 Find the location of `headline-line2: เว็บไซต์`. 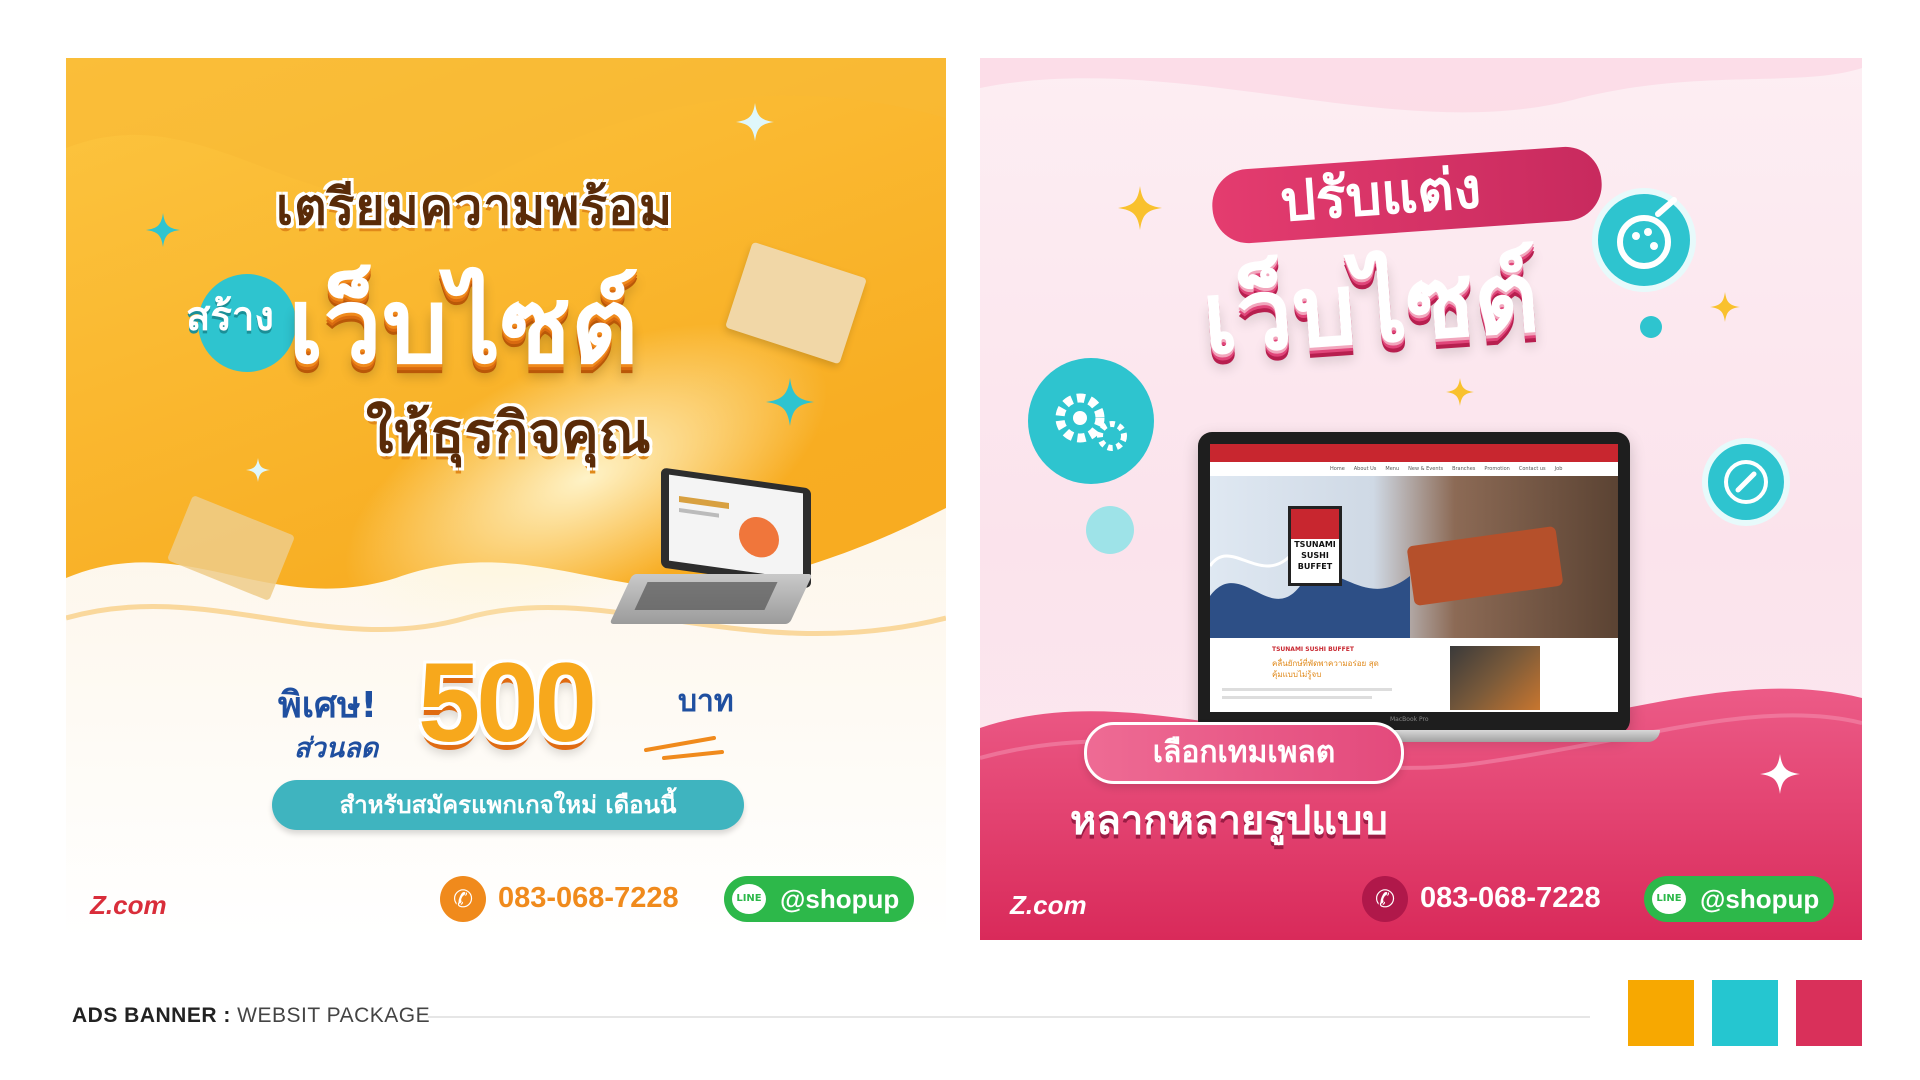

headline-line2: เว็บไซต์ is located at coordinates (1370, 307).